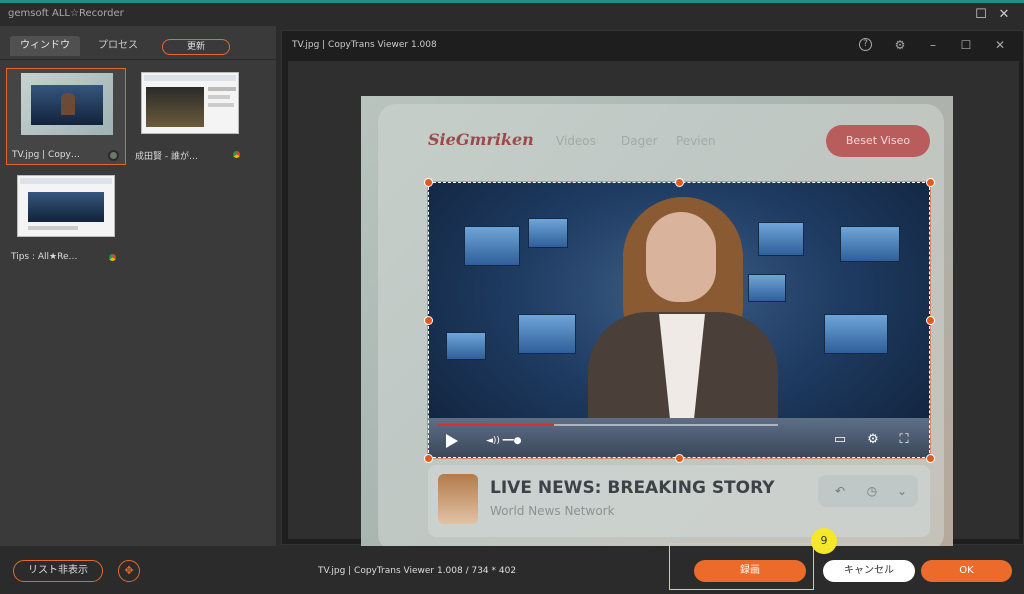  I want to click on site-nav-item: Videos, so click(576, 141).